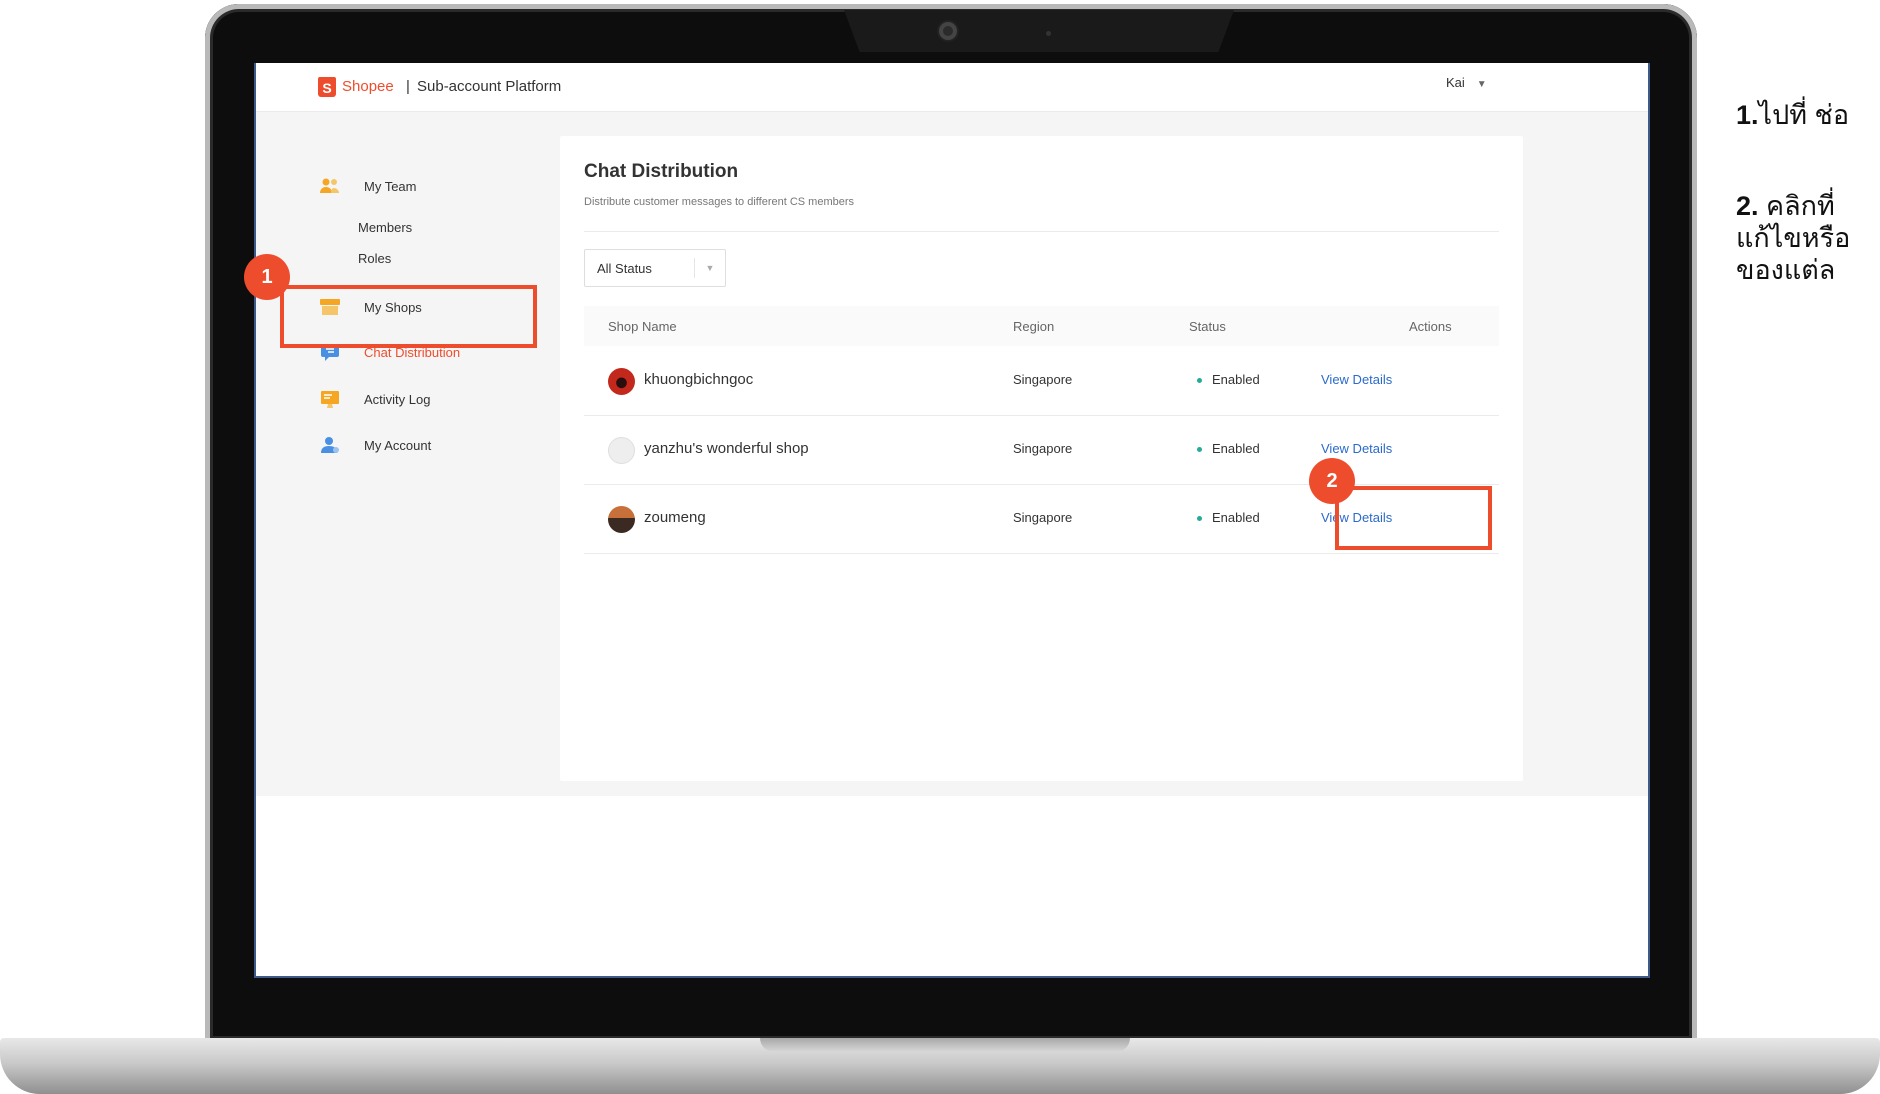  I want to click on step2-badge: 2, so click(1332, 481).